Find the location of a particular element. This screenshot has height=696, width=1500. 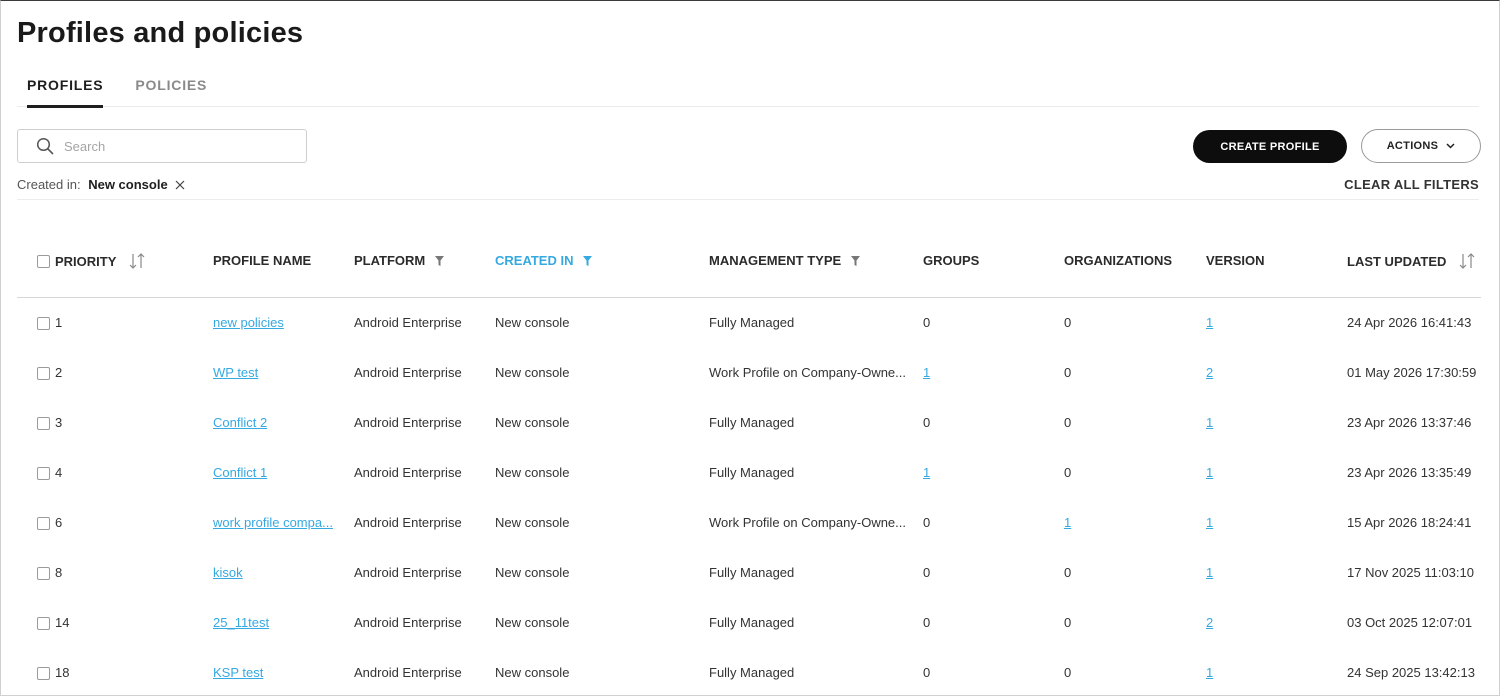

filter-active-icon is located at coordinates (588, 261).